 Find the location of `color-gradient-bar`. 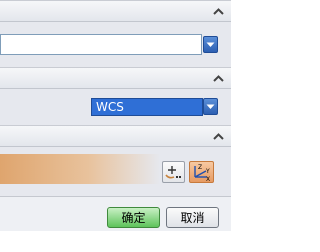

color-gradient-bar is located at coordinates (80, 169).